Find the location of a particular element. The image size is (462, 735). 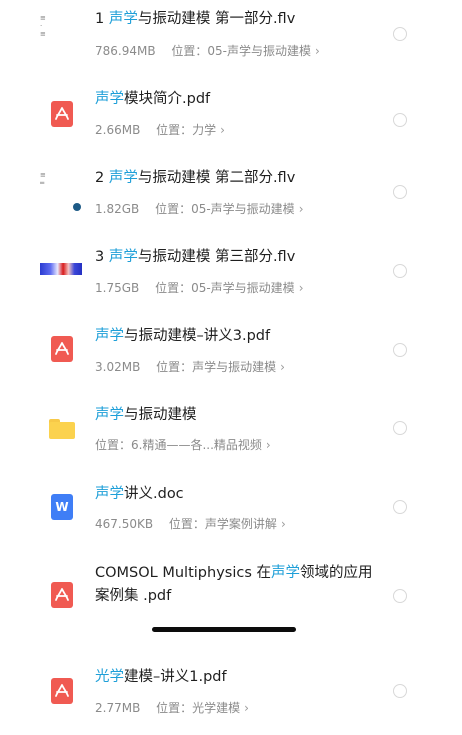

folder-icon is located at coordinates (62, 429).